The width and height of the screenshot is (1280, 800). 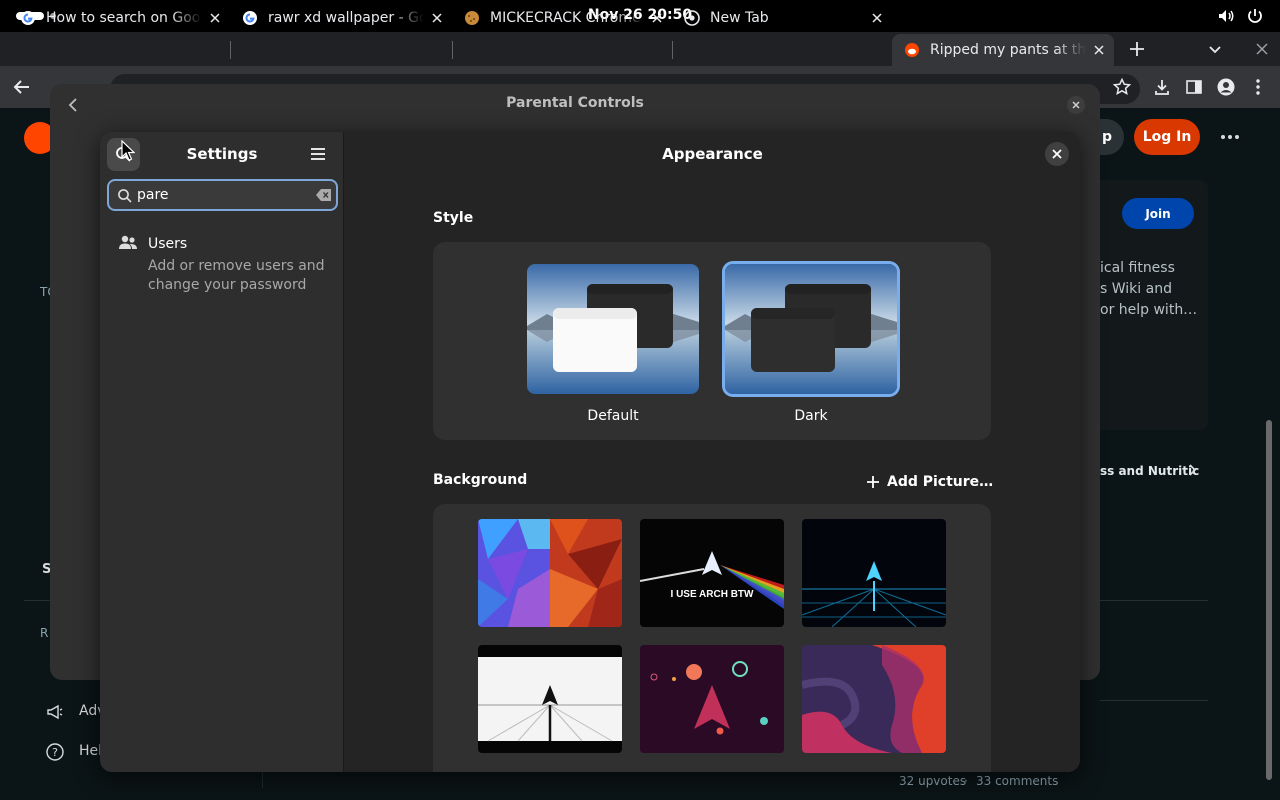 I want to click on settings-close-button, so click(x=1057, y=154).